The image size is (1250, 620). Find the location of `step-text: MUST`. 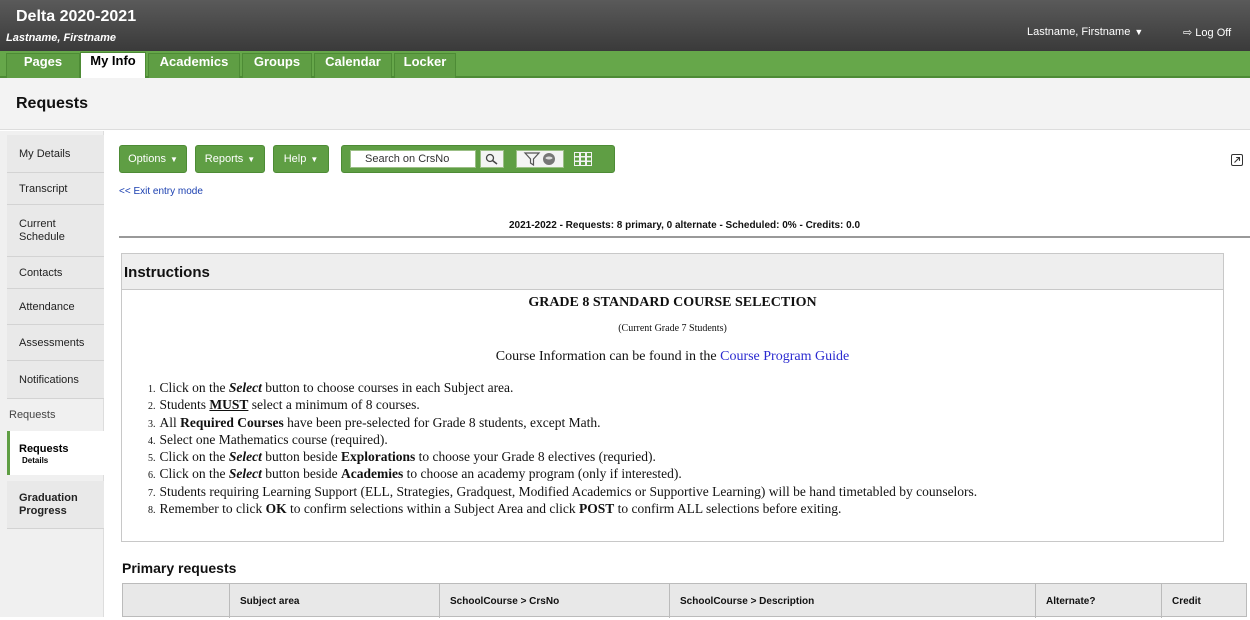

step-text: MUST is located at coordinates (229, 405).